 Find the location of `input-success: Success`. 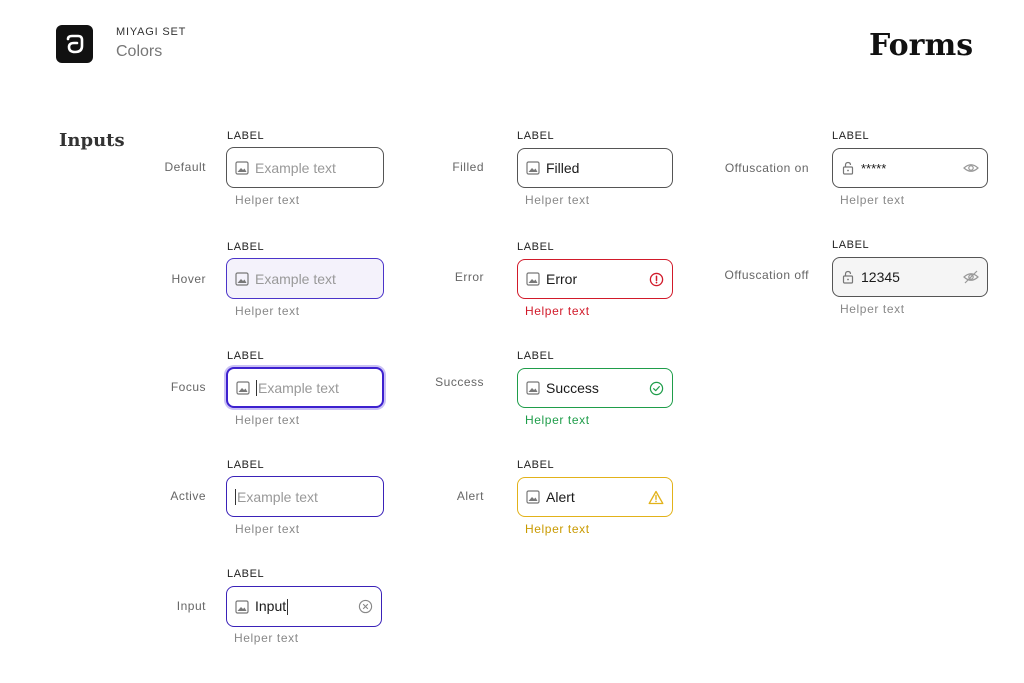

input-success: Success is located at coordinates (595, 388).